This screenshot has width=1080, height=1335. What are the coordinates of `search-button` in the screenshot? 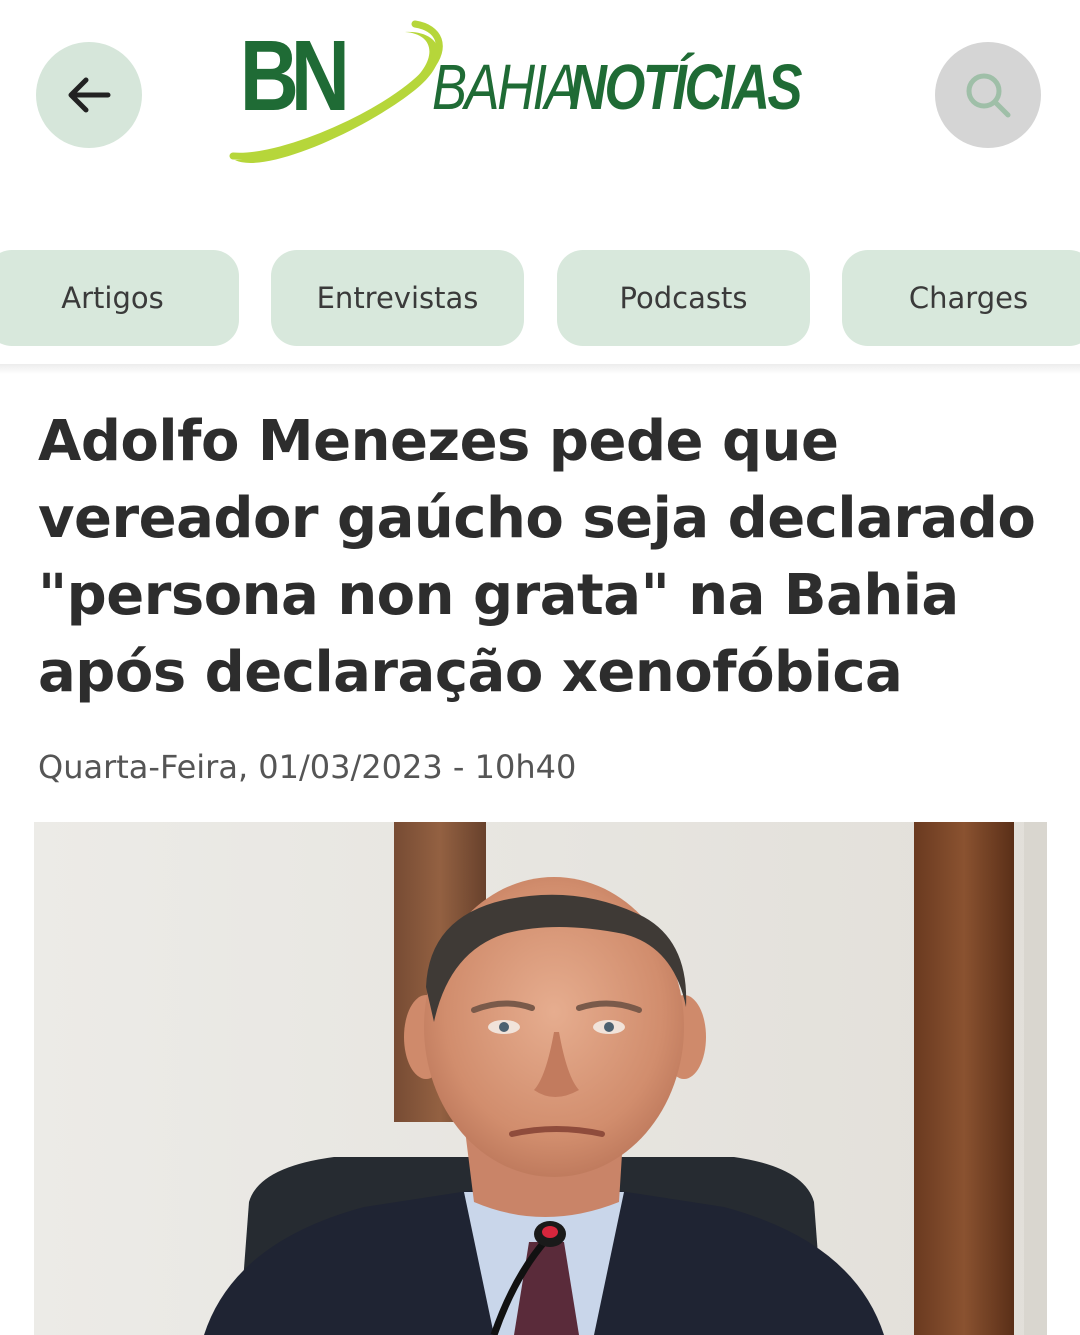 It's located at (988, 95).